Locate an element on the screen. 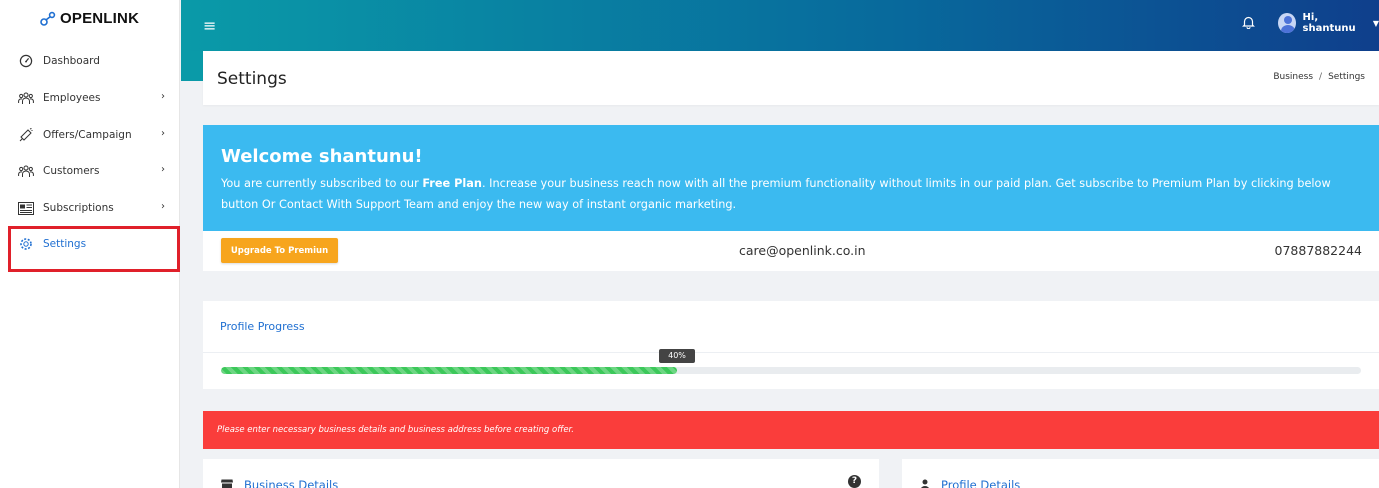  header-accent-strip is located at coordinates (192, 66).